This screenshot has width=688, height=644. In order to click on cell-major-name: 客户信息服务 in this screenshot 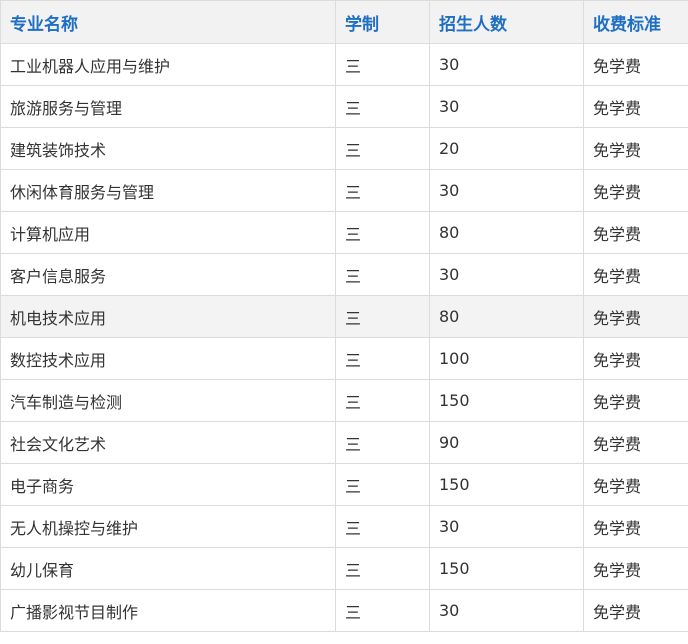, I will do `click(168, 274)`.